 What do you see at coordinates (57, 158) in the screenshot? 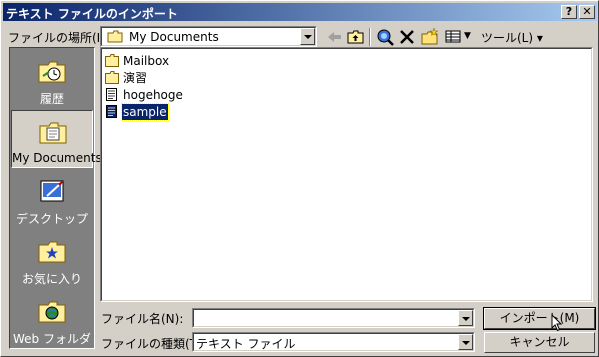
I see `place-my-documents-label: My Documents` at bounding box center [57, 158].